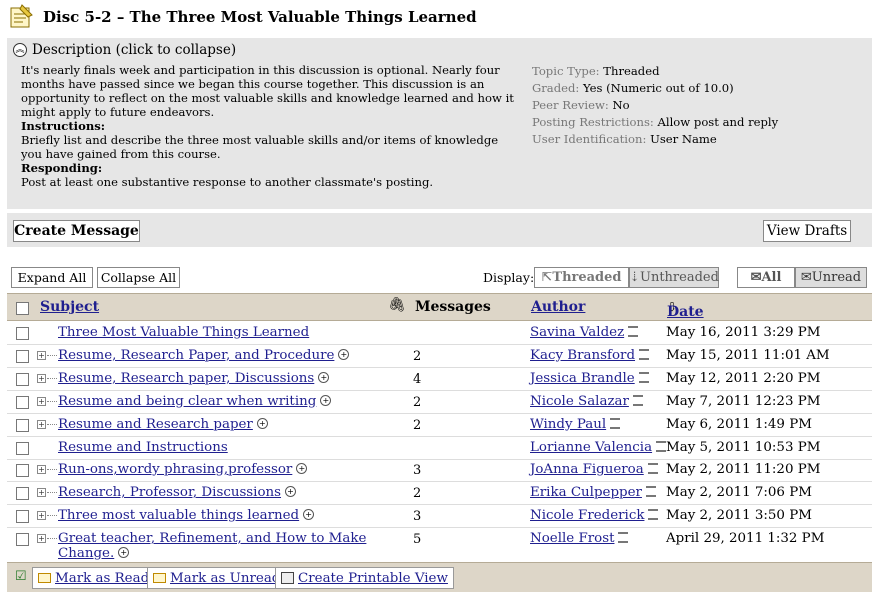 The image size is (876, 597). Describe the element at coordinates (579, 401) in the screenshot. I see `author-link: Nicole Salazar` at that location.